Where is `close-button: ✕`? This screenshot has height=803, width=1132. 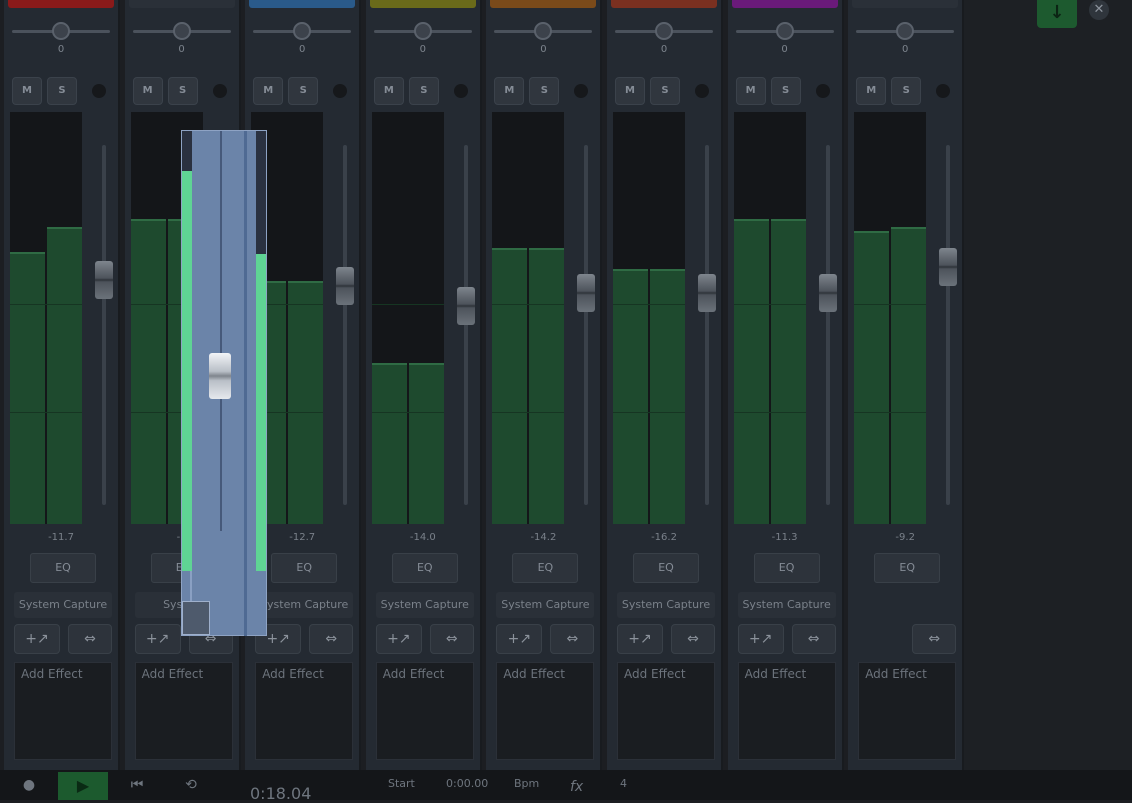 close-button: ✕ is located at coordinates (1099, 10).